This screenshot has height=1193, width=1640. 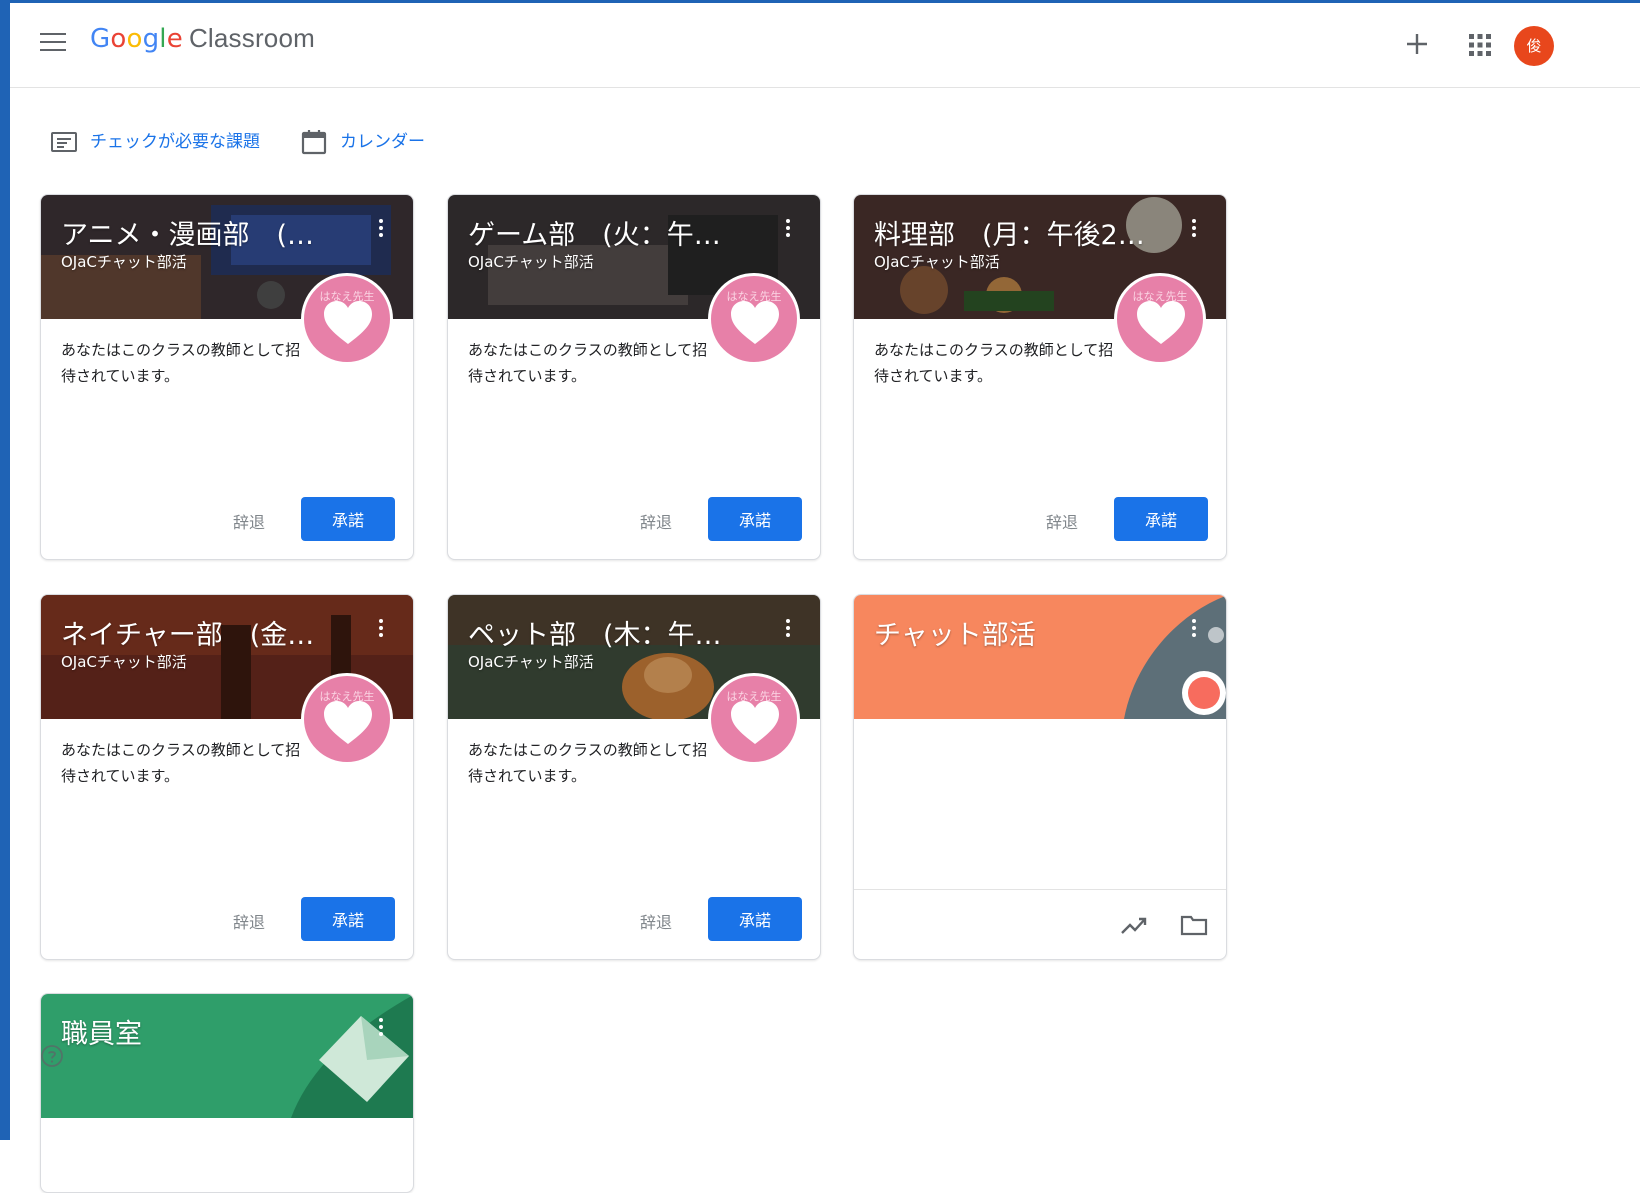 What do you see at coordinates (1480, 45) in the screenshot?
I see `apps-grid-icon` at bounding box center [1480, 45].